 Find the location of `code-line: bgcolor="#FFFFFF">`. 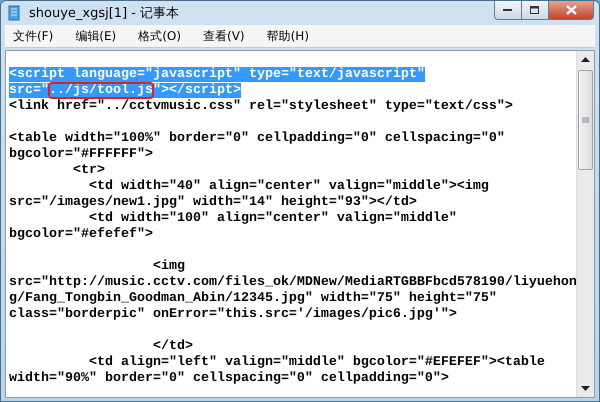

code-line: bgcolor="#FFFFFF"> is located at coordinates (81, 154).